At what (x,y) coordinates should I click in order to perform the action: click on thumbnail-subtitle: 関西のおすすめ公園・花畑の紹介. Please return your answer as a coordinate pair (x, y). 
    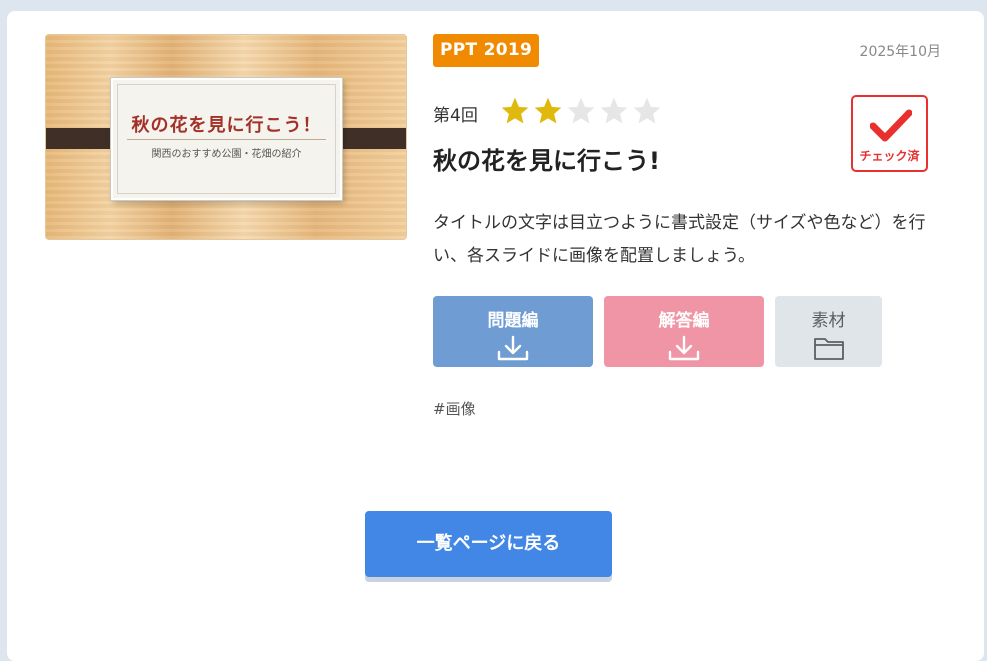
    Looking at the image, I should click on (226, 154).